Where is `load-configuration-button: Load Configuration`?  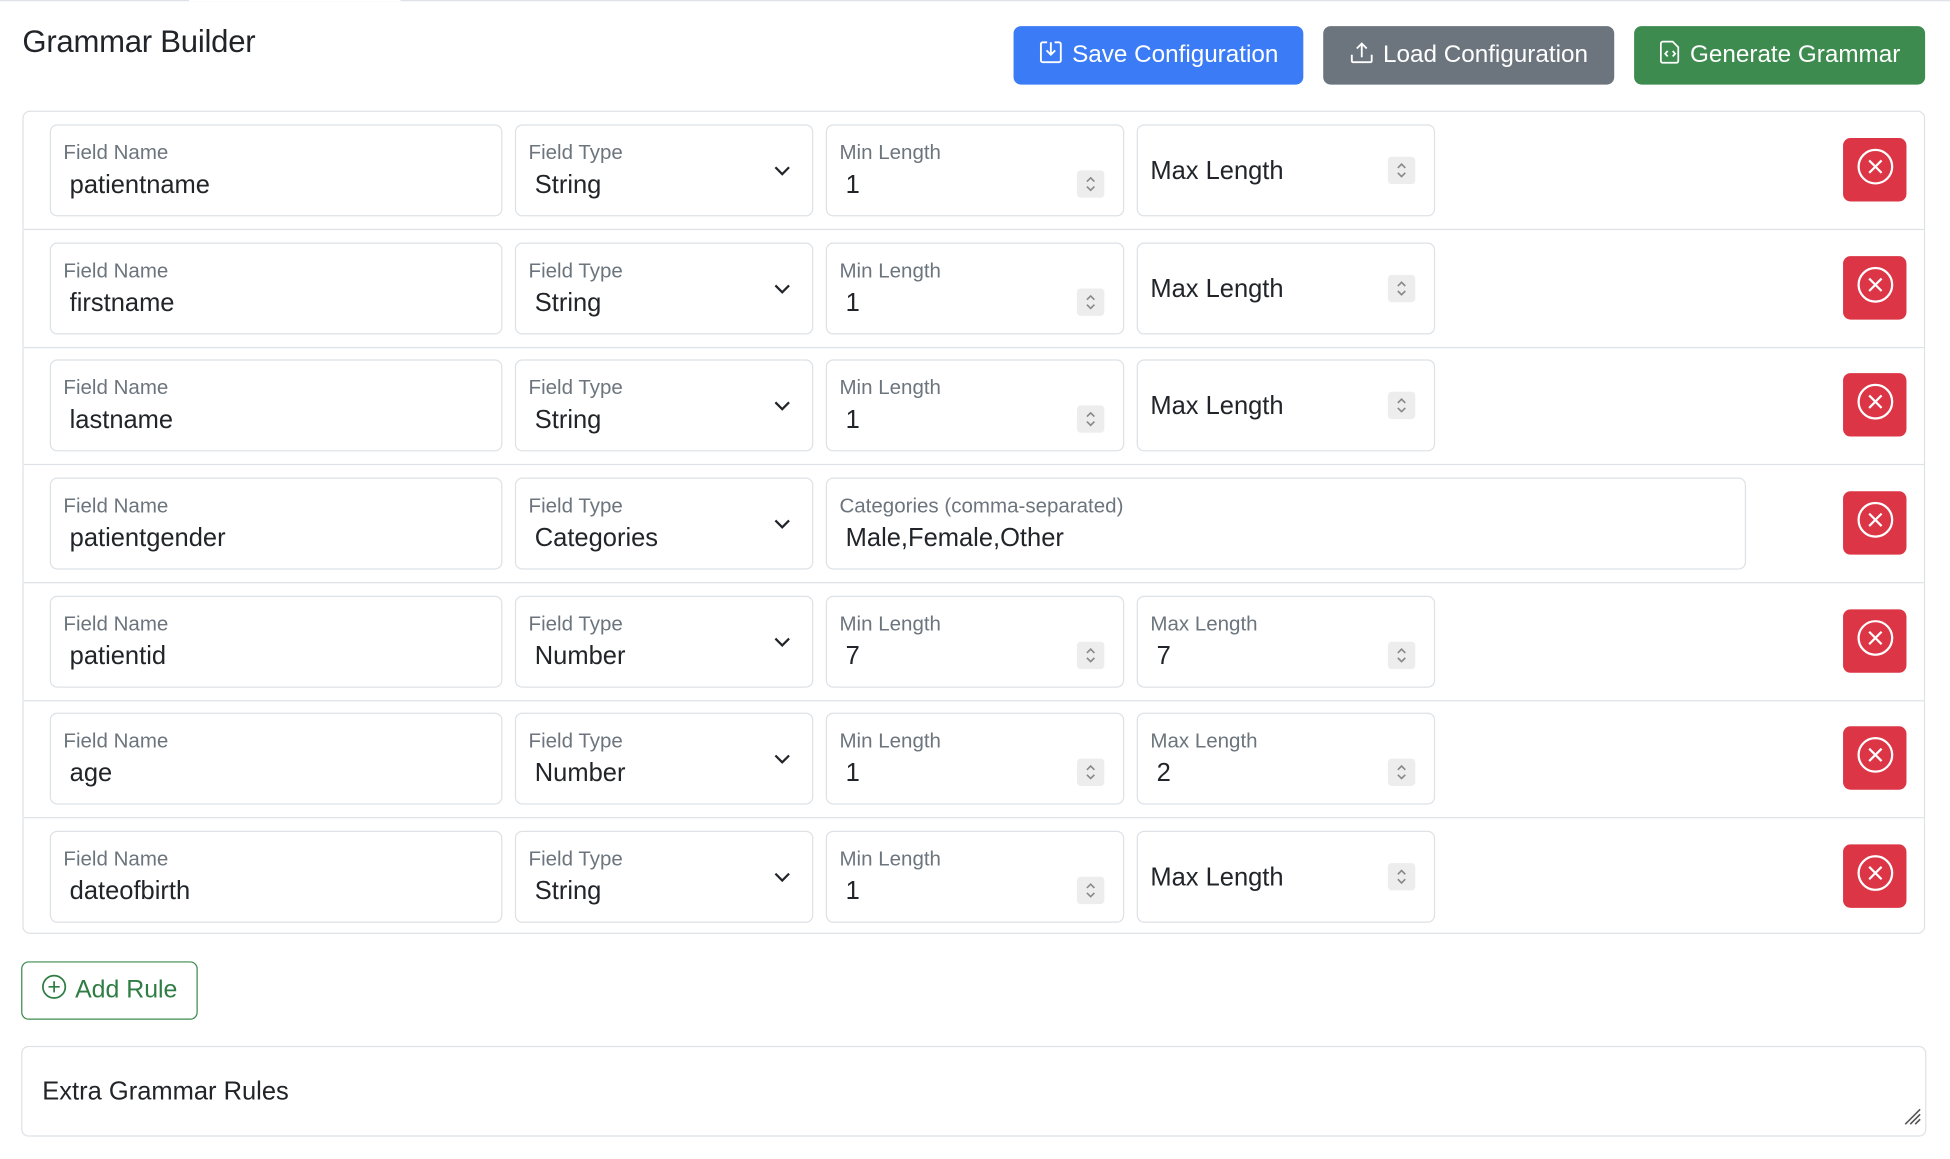
load-configuration-button: Load Configuration is located at coordinates (1469, 55).